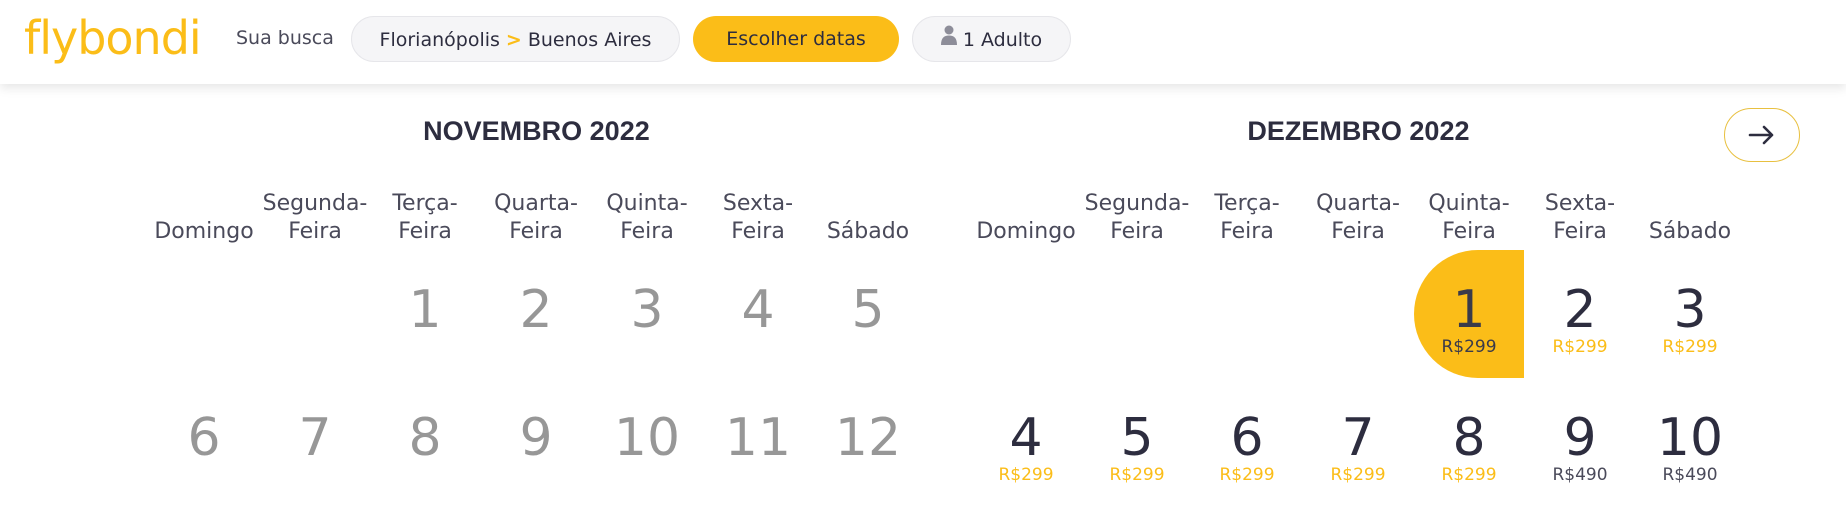 The image size is (1846, 523). I want to click on route-selector-button: Florianópolis > Buenos Aires, so click(515, 39).